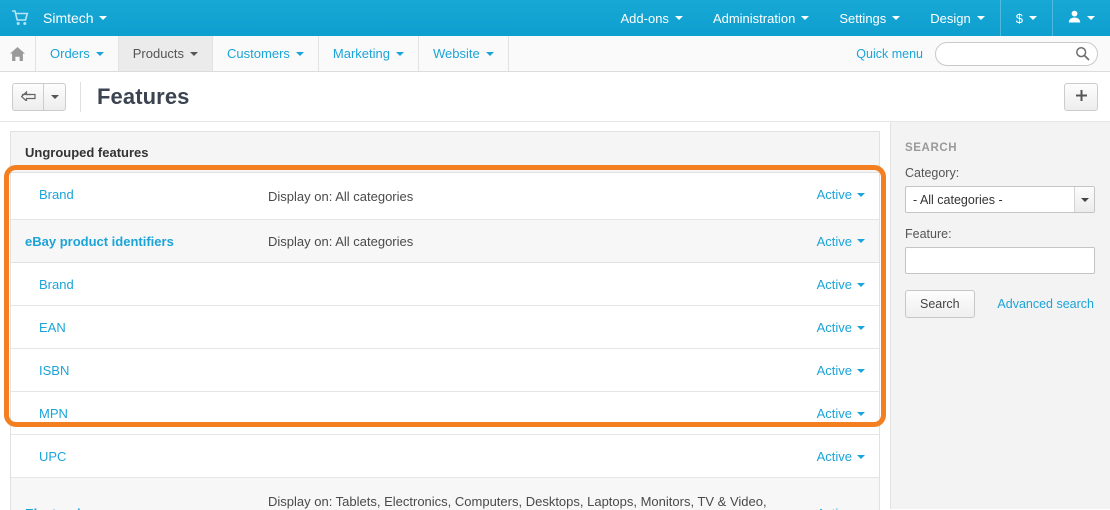 The width and height of the screenshot is (1110, 510). I want to click on advanced-search-link: Advanced search, so click(1045, 304).